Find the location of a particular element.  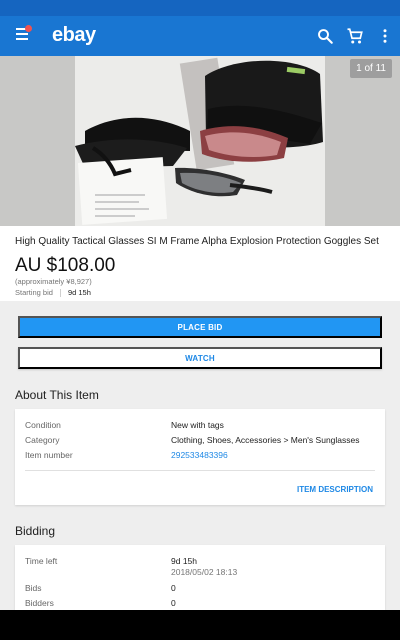

bidders-label: Bidders is located at coordinates (39, 603).